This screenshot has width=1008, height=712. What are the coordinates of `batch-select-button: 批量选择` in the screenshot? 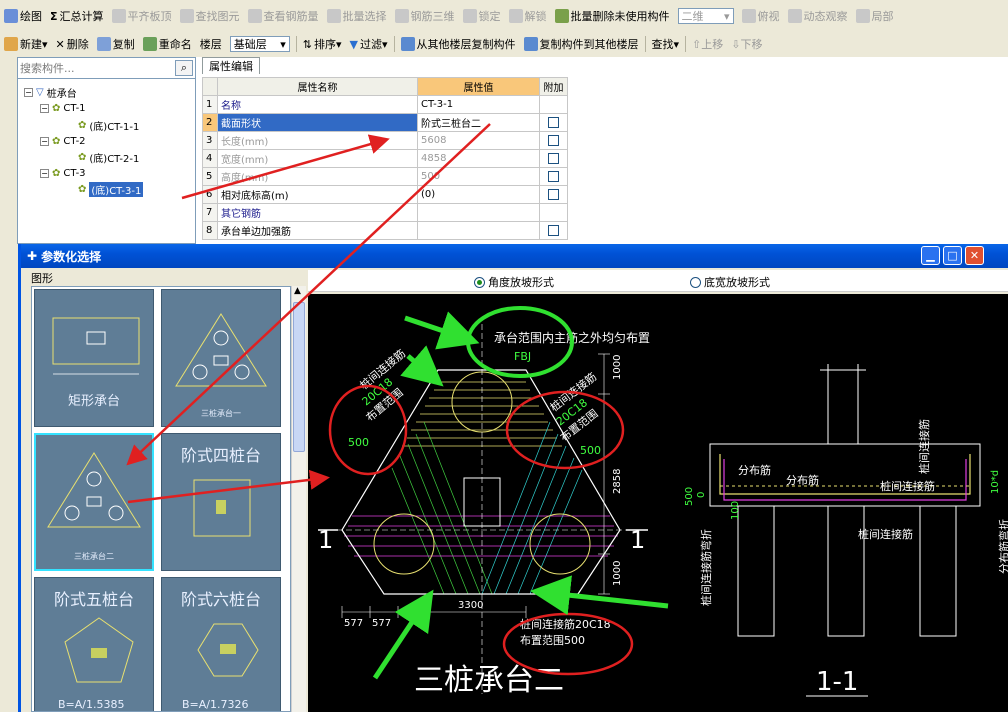 It's located at (357, 16).